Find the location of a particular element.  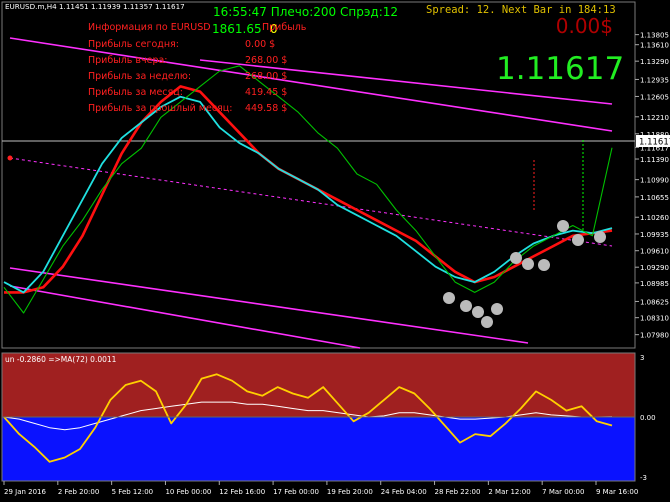

time-tick-label: 5 Feb 12:00 is located at coordinates (132, 492).